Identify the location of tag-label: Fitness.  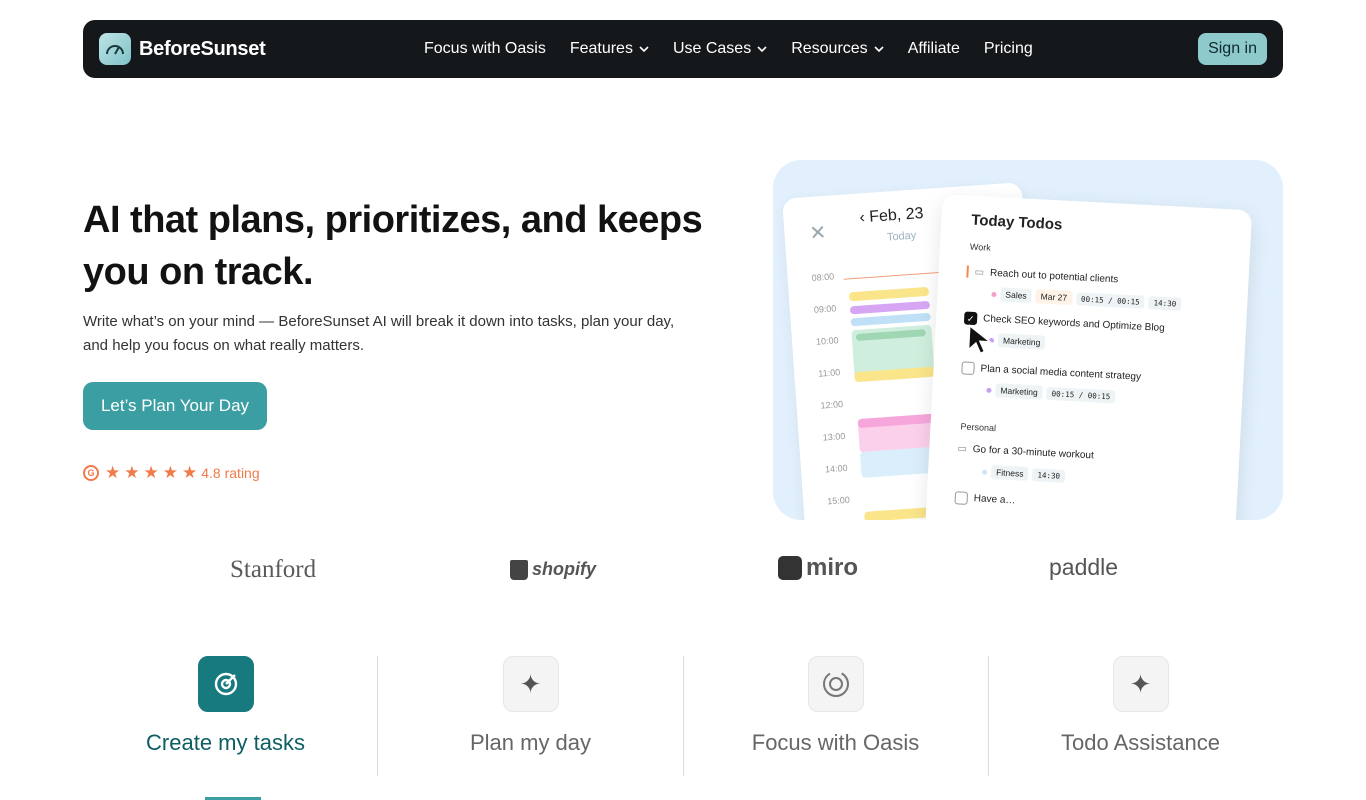
(1009, 473).